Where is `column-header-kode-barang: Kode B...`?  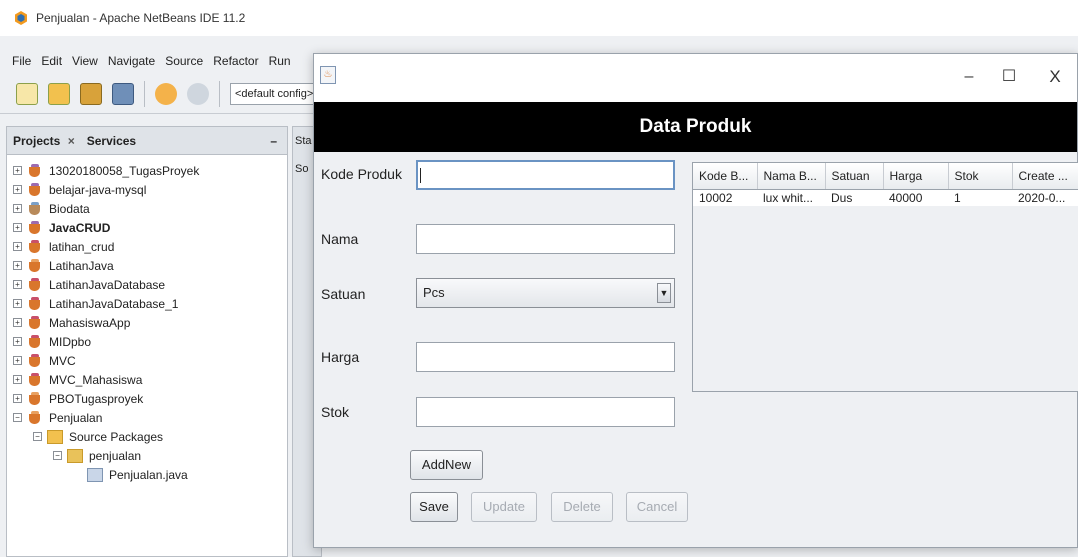
column-header-kode-barang: Kode B... is located at coordinates (725, 176).